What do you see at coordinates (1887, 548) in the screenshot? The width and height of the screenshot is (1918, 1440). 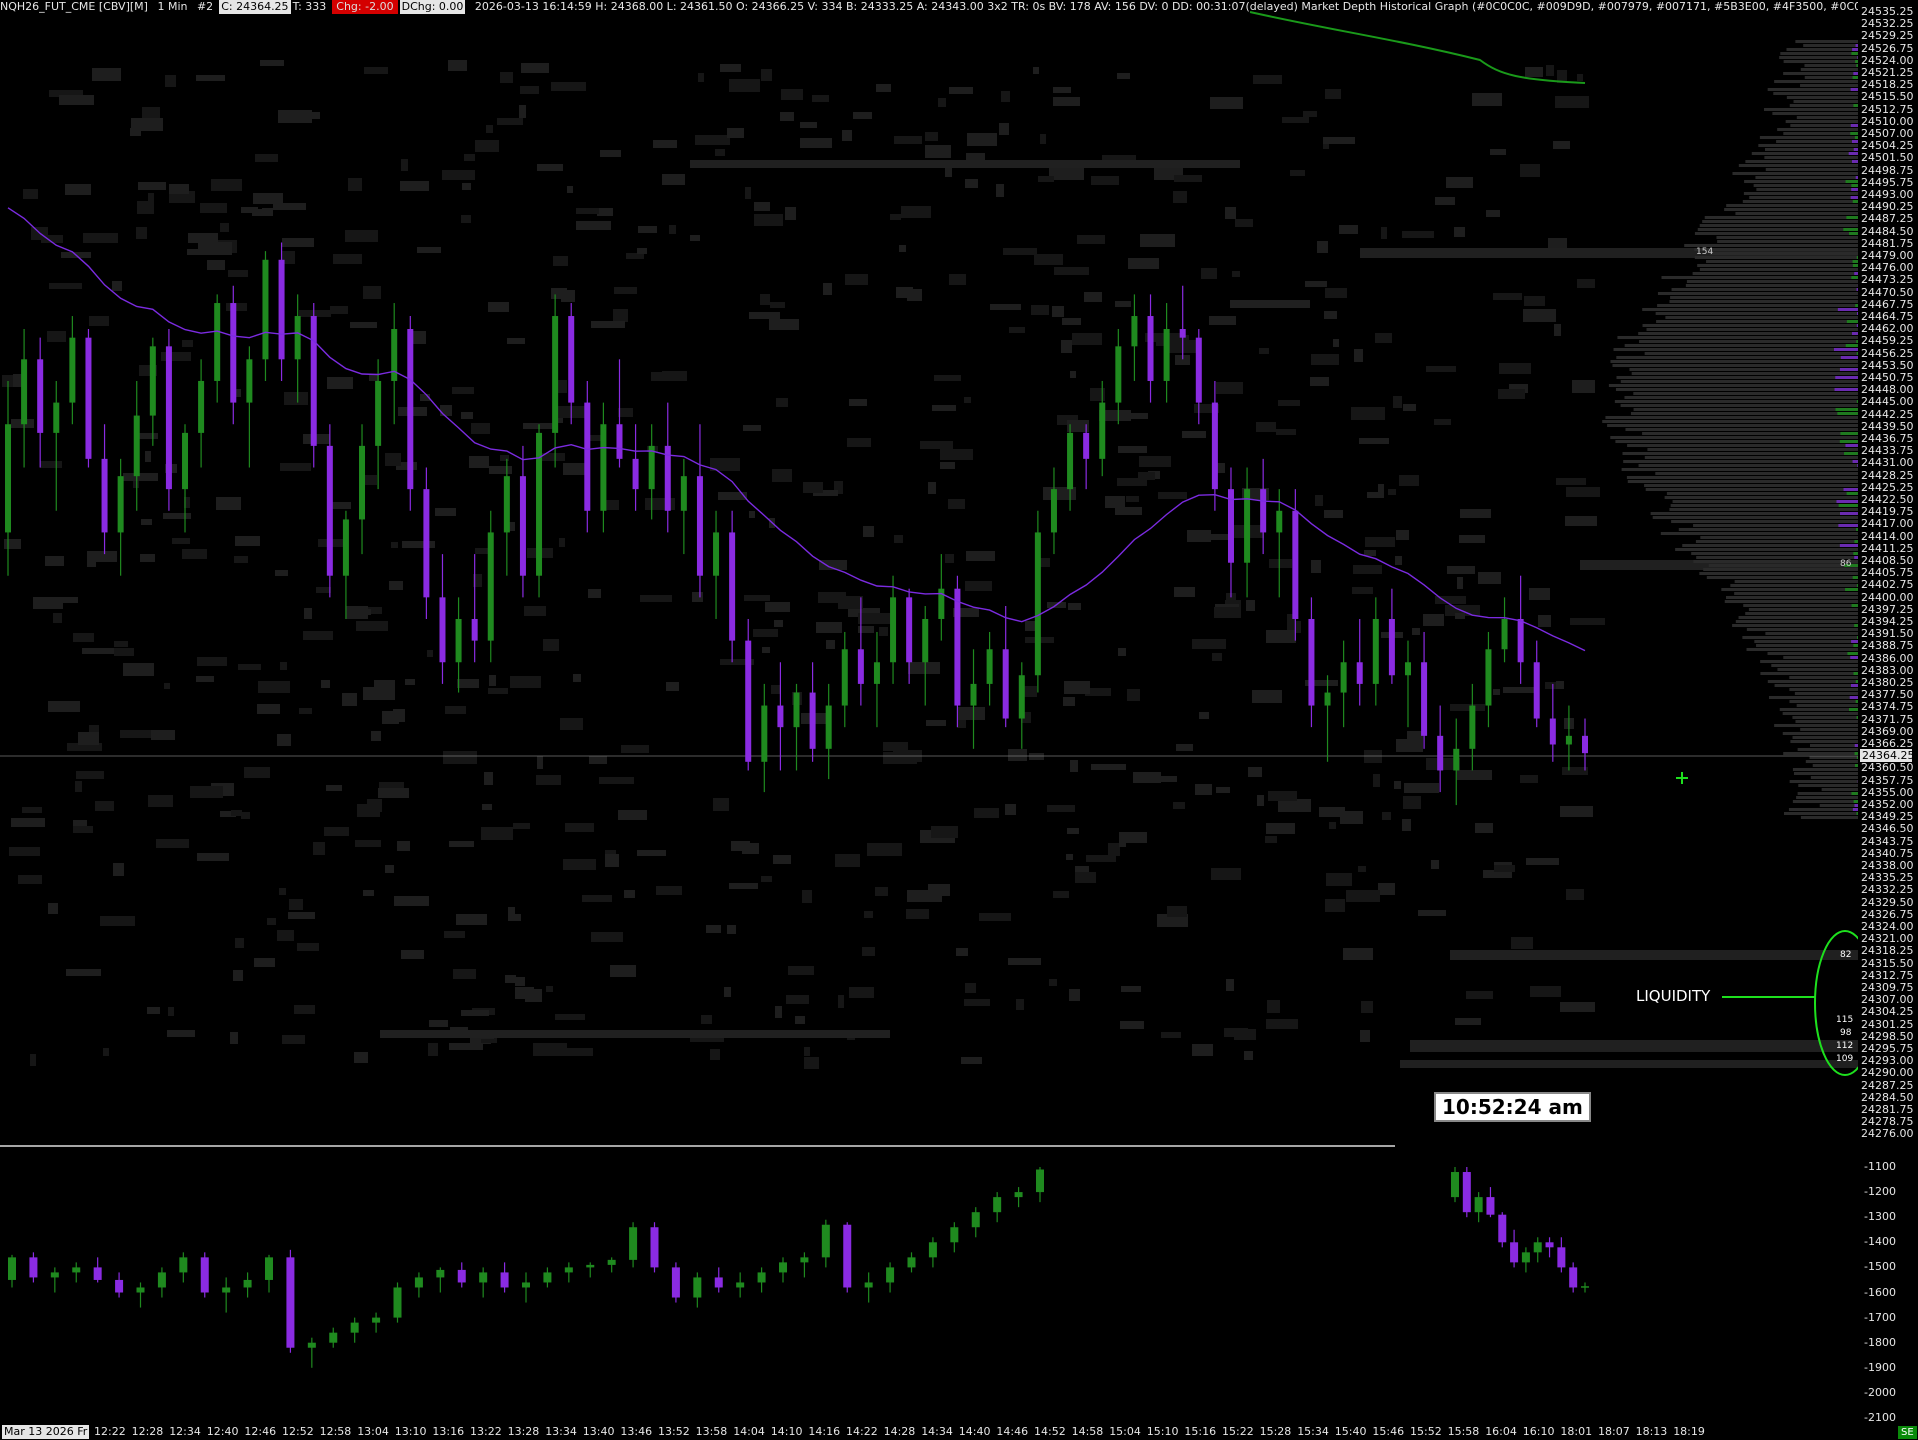 I see `price-tick: 24411.25` at bounding box center [1887, 548].